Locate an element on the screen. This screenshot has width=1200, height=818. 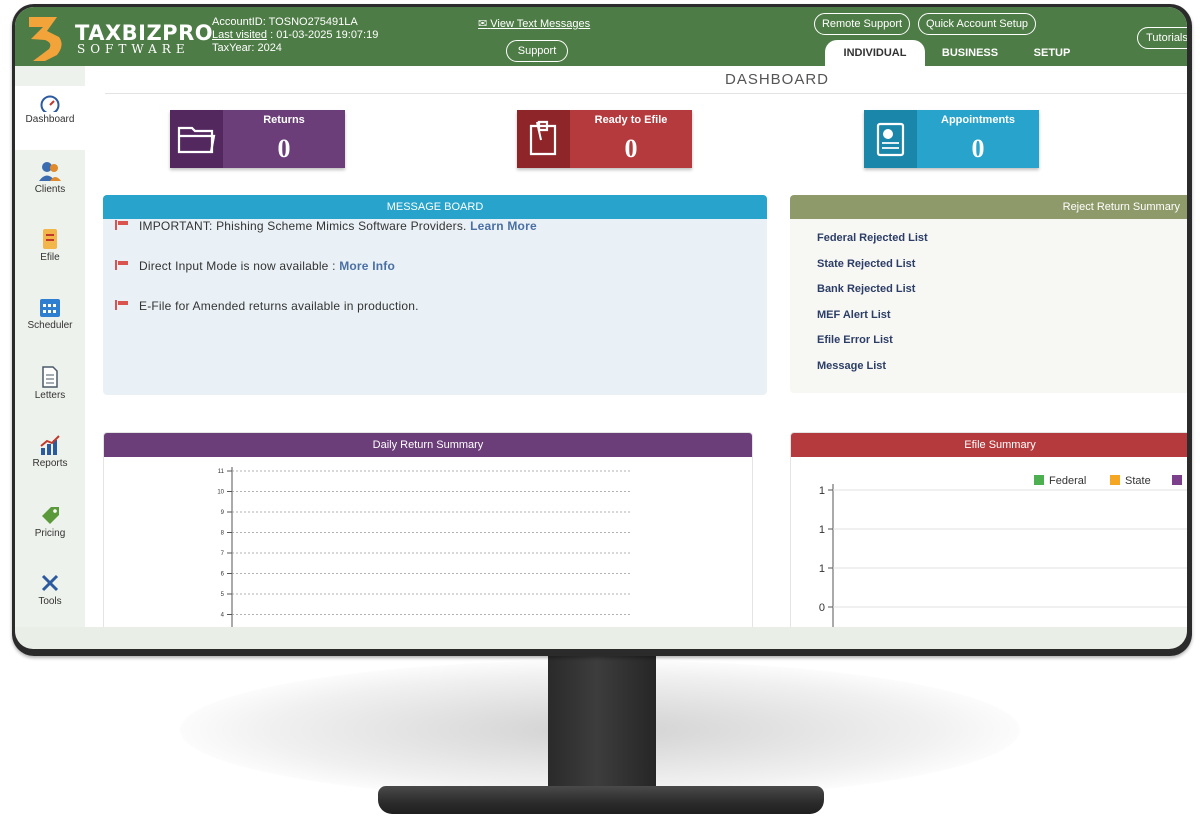
efile-error-link: Efile Error List is located at coordinates (855, 340).